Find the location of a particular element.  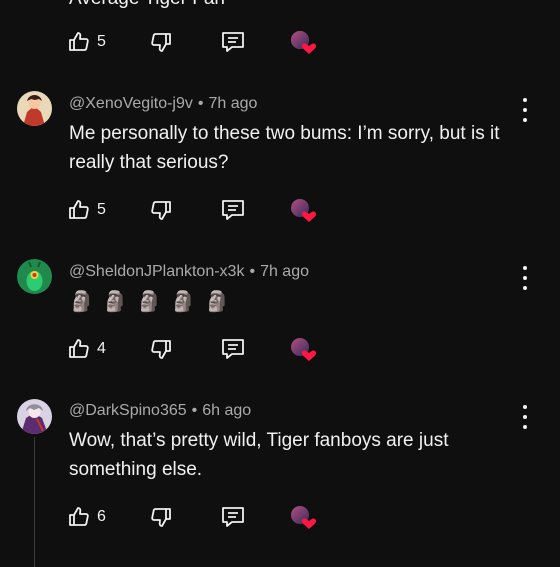

comment-meta: @XenoVegito-j9v • 7h ago is located at coordinates (163, 104).